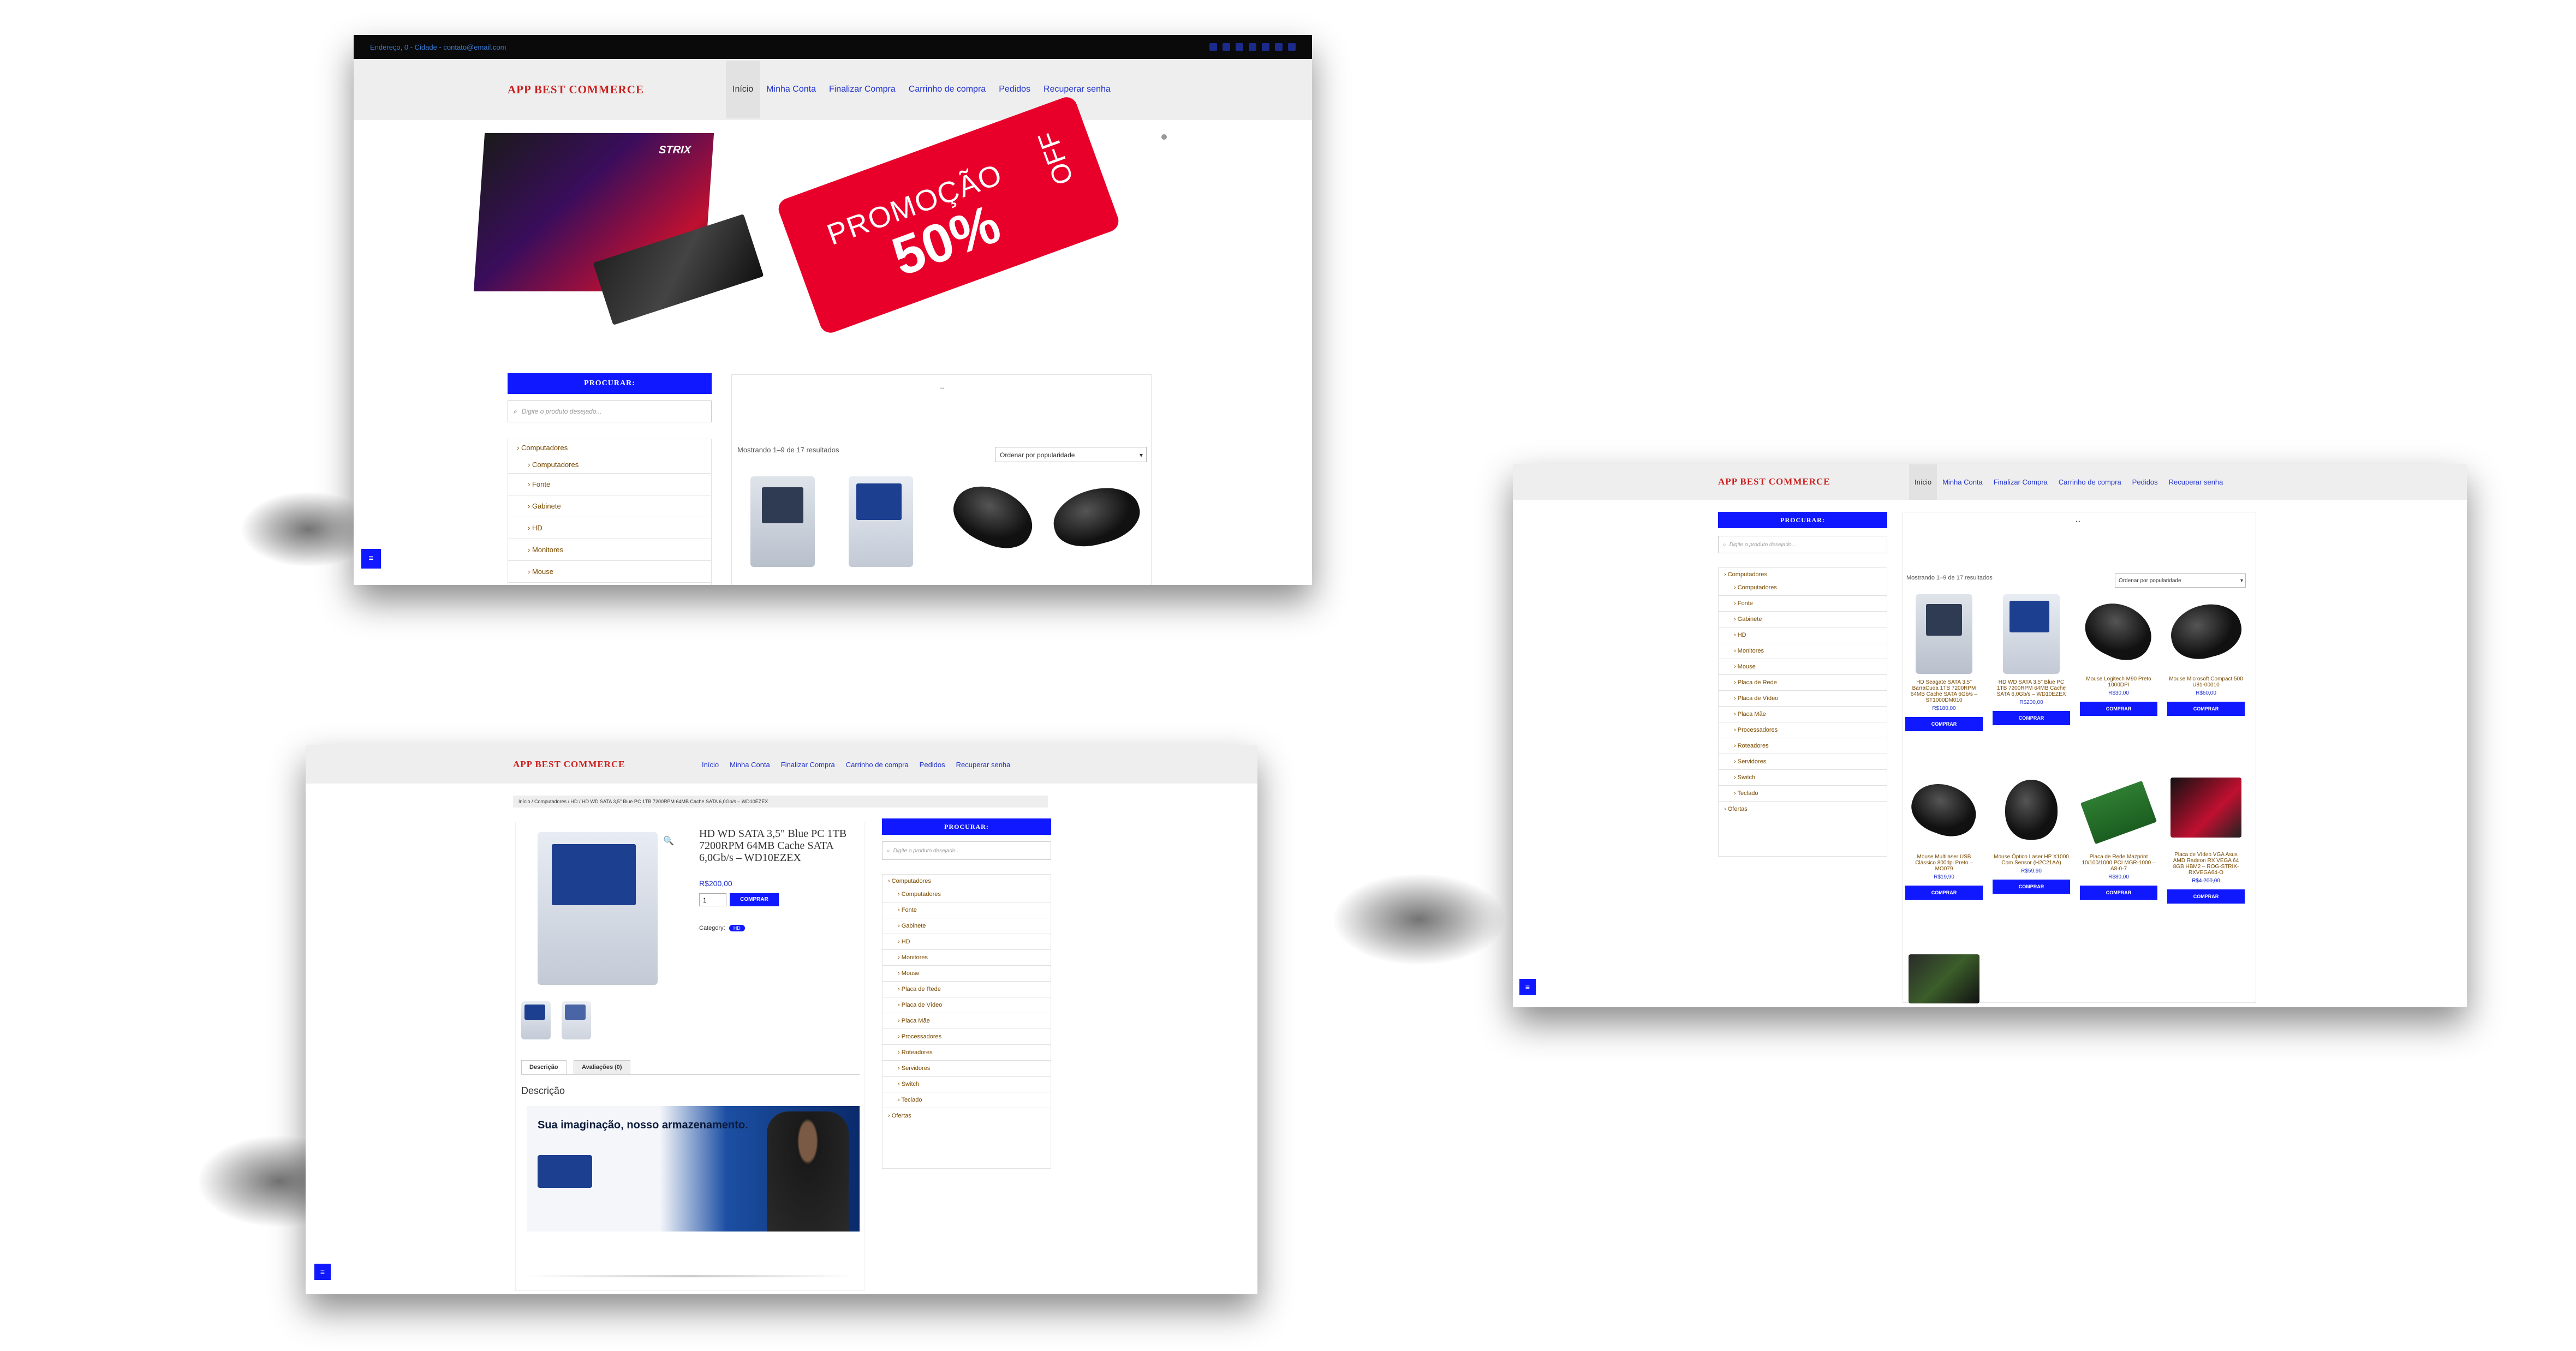 The image size is (2576, 1351). Describe the element at coordinates (1226, 47) in the screenshot. I see `twitter-icon` at that location.